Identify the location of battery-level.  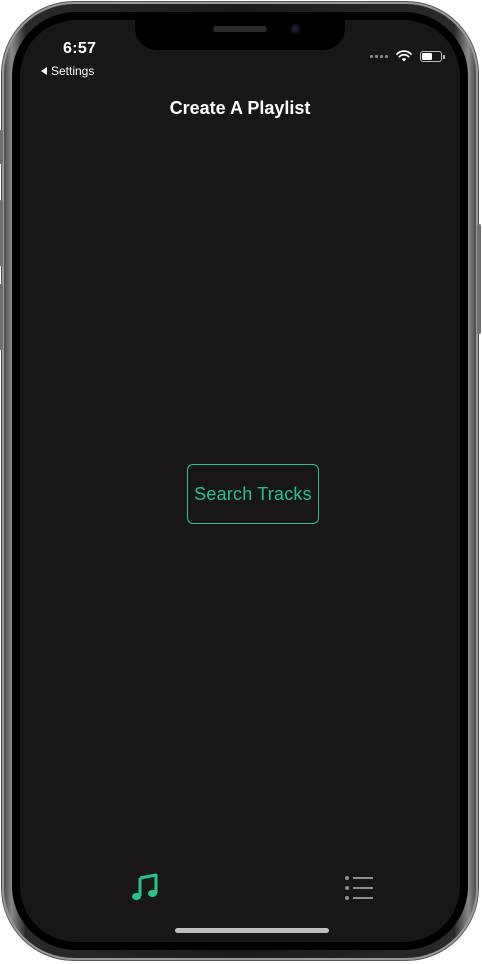
(427, 56).